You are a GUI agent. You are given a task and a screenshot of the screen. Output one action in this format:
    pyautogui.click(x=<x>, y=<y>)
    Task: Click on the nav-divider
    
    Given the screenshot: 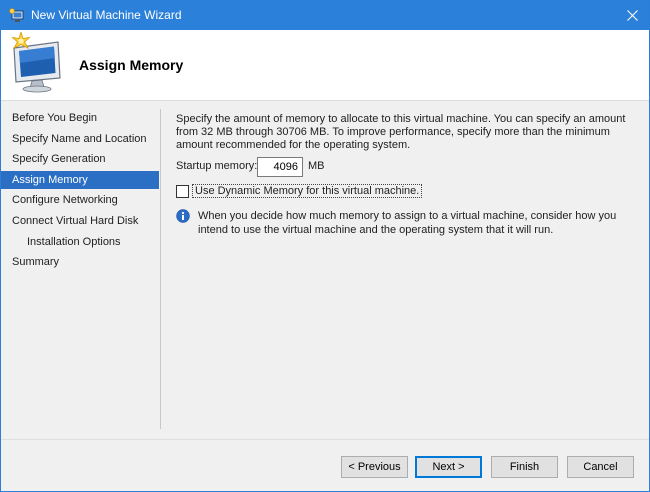 What is the action you would take?
    pyautogui.click(x=160, y=269)
    